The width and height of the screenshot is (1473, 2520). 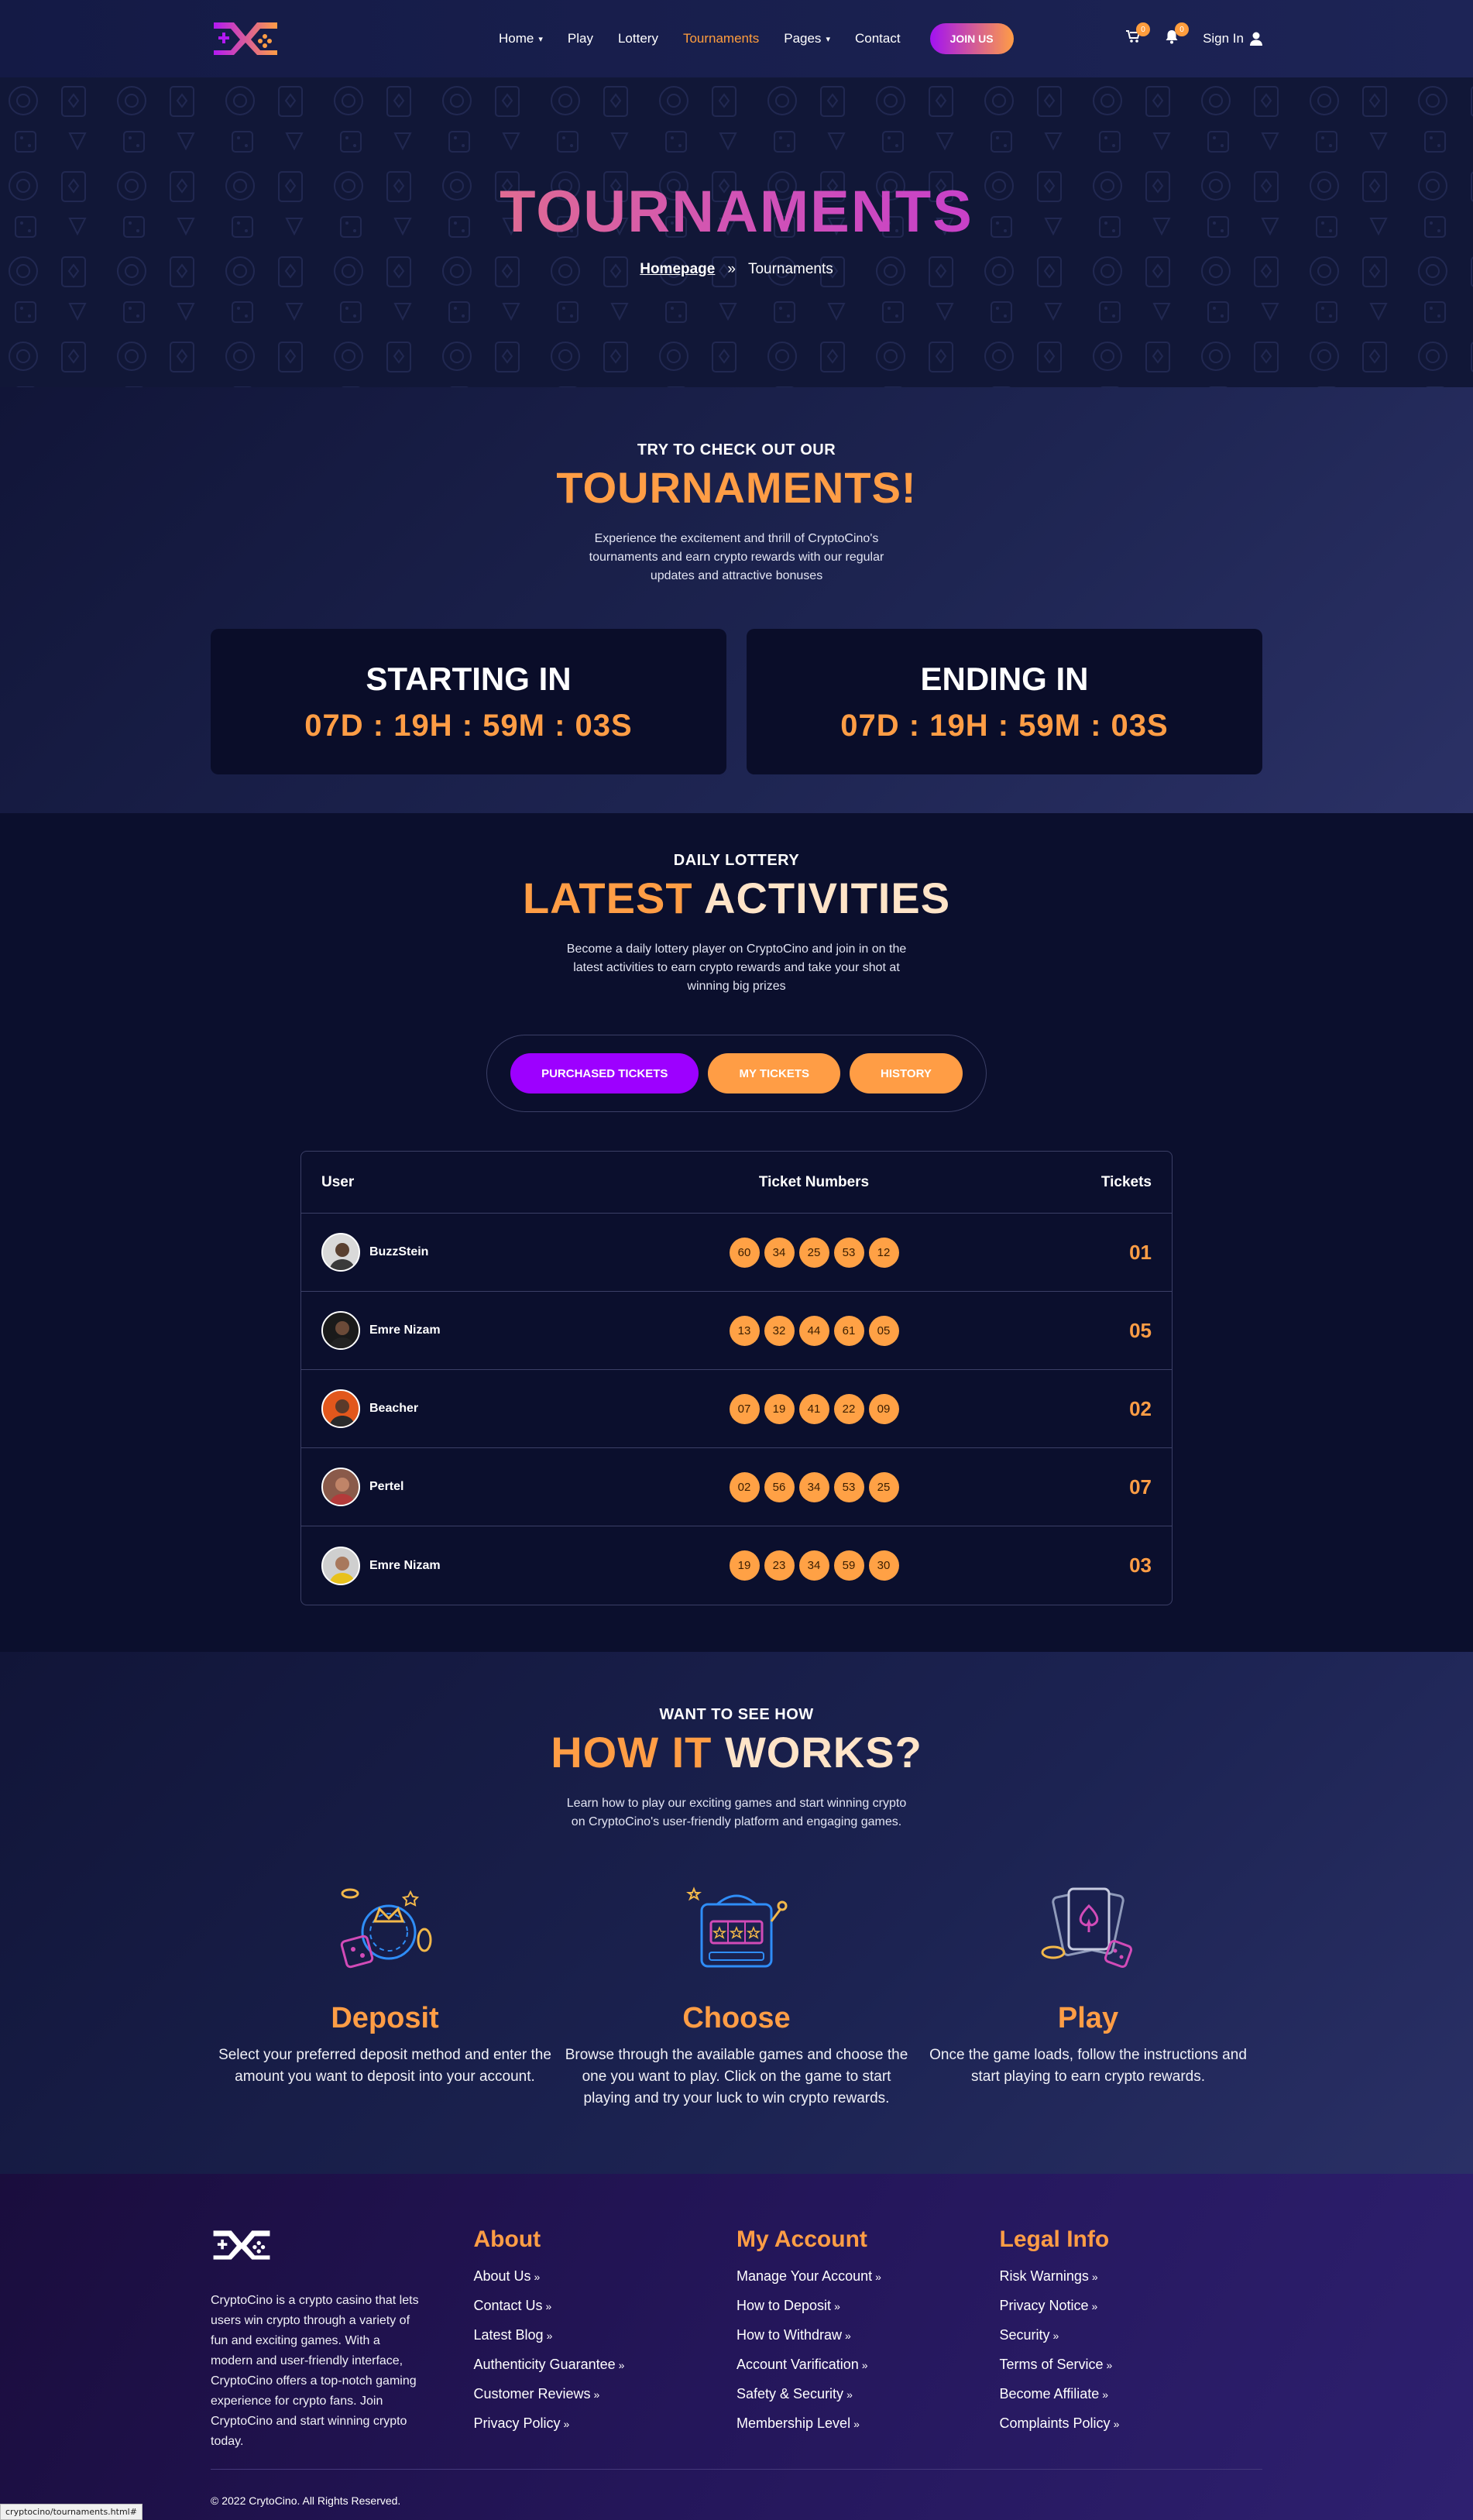 What do you see at coordinates (405, 1331) in the screenshot?
I see `user-name: Emre Nizam` at bounding box center [405, 1331].